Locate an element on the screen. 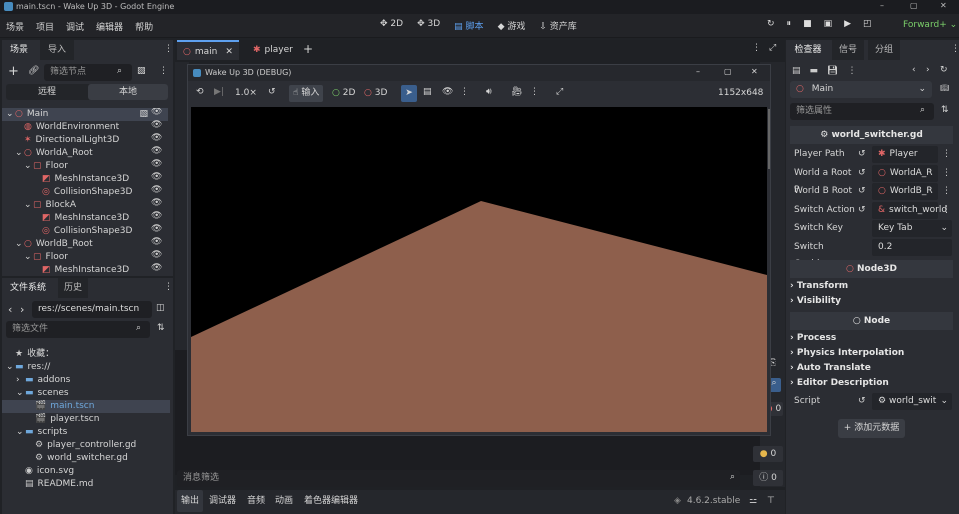 The height and width of the screenshot is (514, 959). tab-scene: 场景 is located at coordinates (19, 50).